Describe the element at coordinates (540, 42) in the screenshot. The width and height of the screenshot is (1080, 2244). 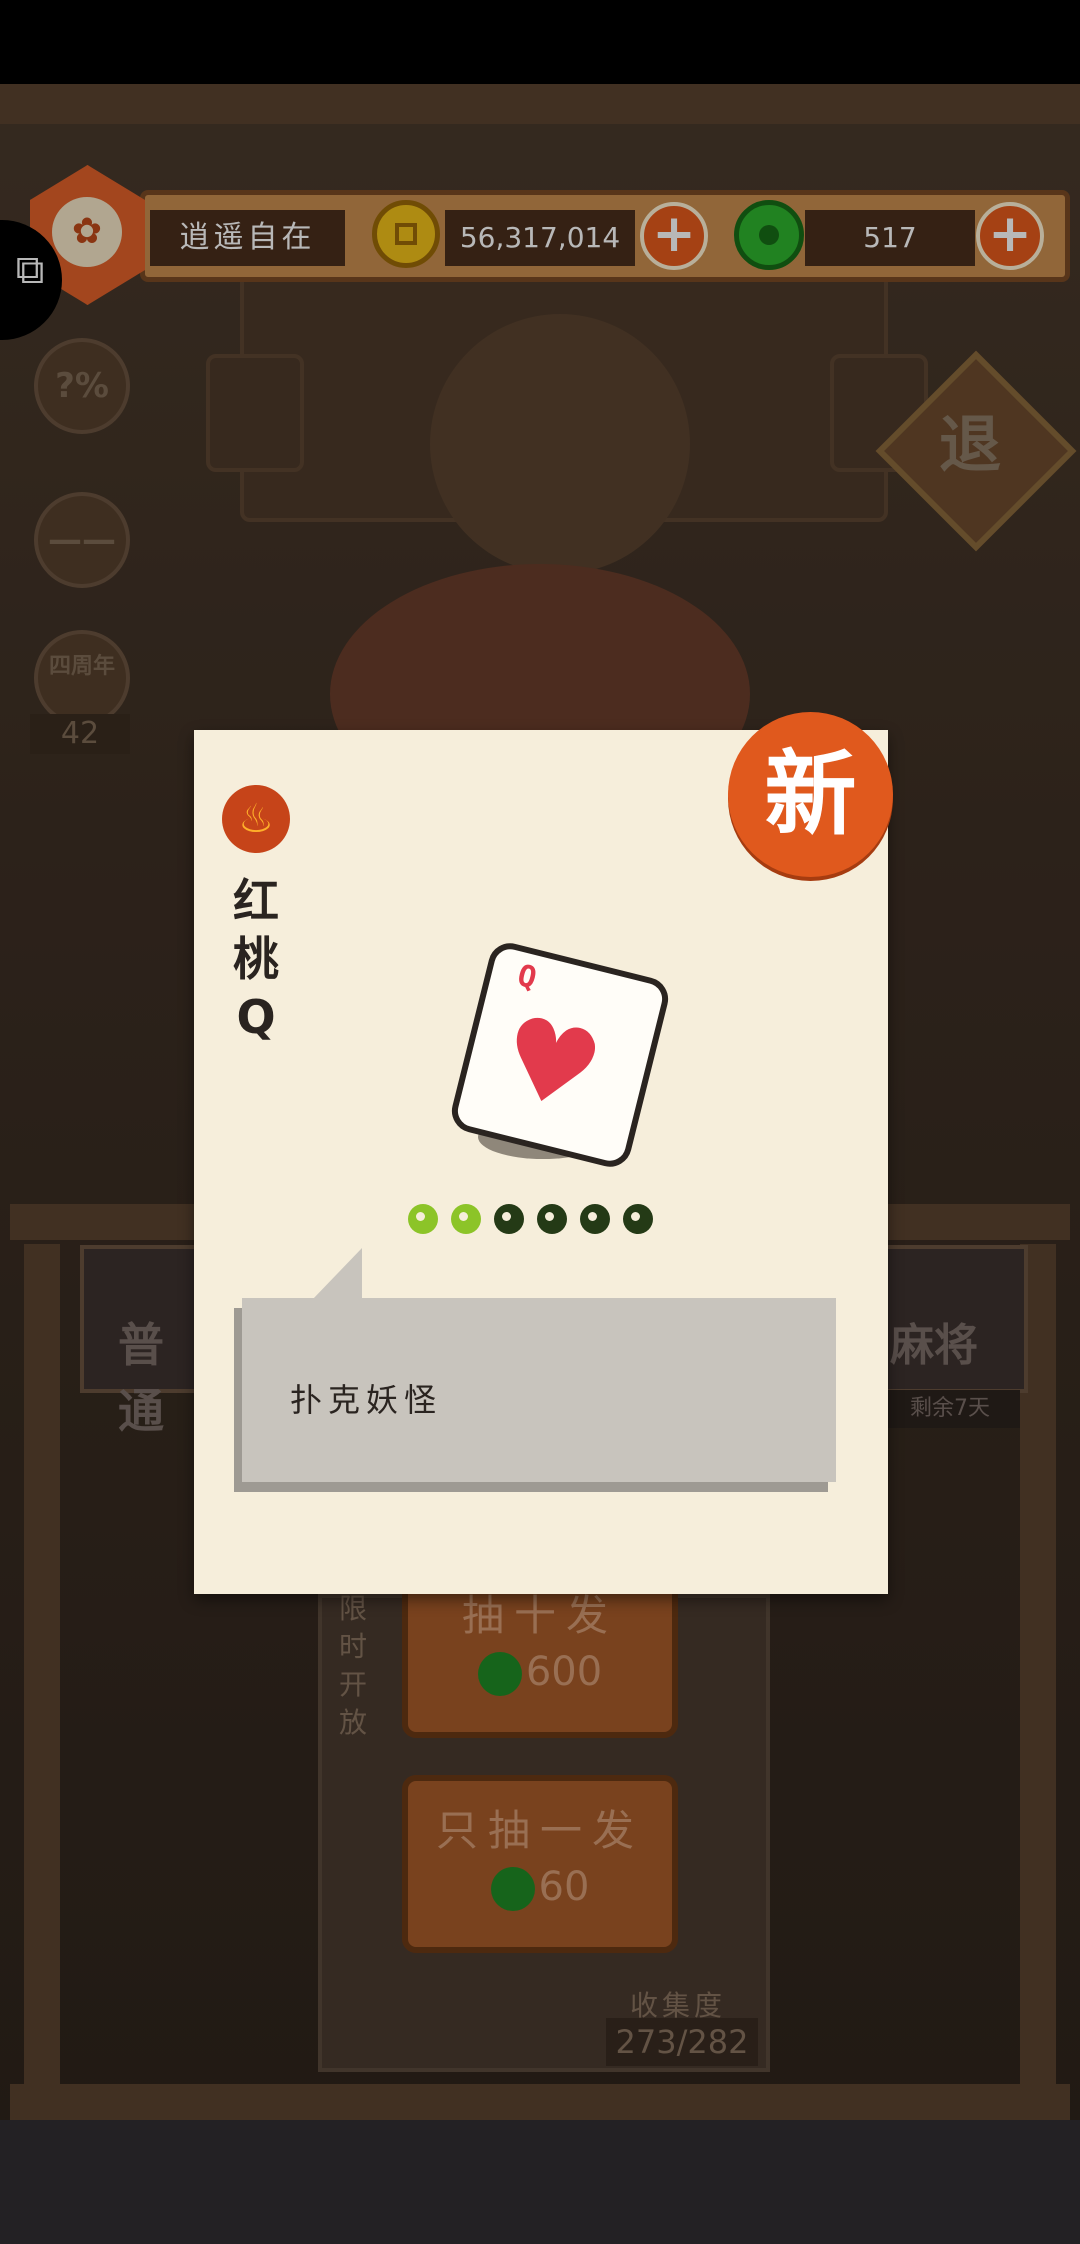
I see `status-bar` at that location.